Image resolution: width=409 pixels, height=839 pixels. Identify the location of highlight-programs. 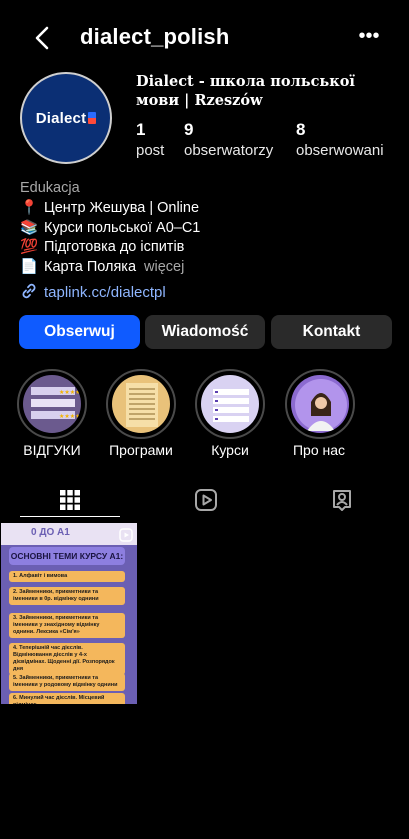
(141, 404).